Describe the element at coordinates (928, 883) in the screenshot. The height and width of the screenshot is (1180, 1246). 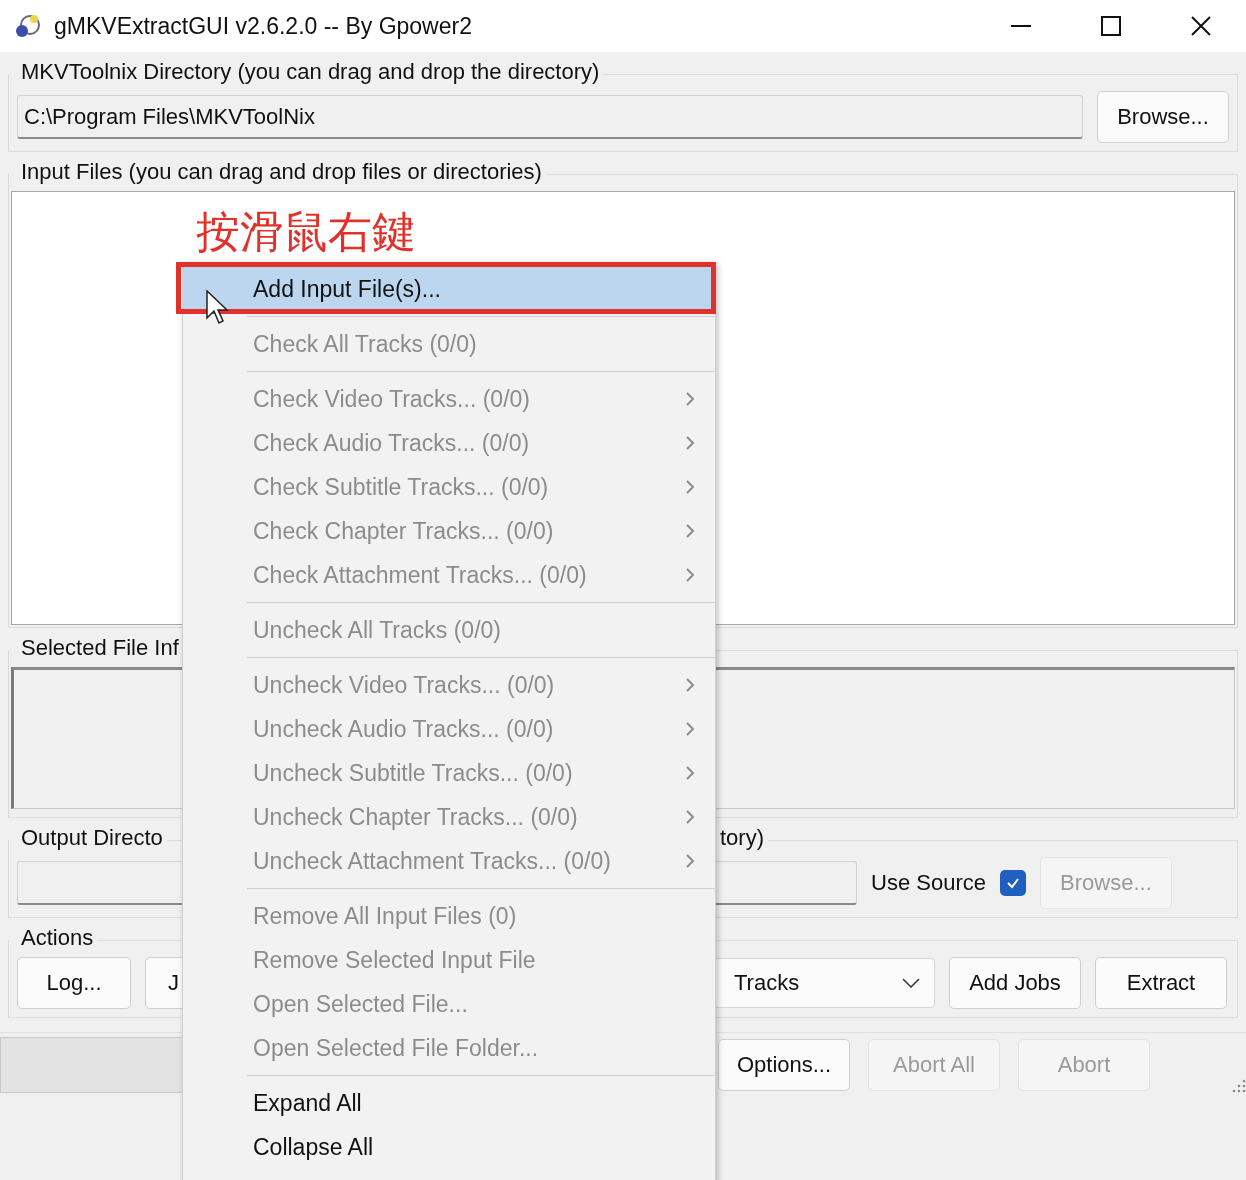
I see `use-source-label: Use Source` at that location.